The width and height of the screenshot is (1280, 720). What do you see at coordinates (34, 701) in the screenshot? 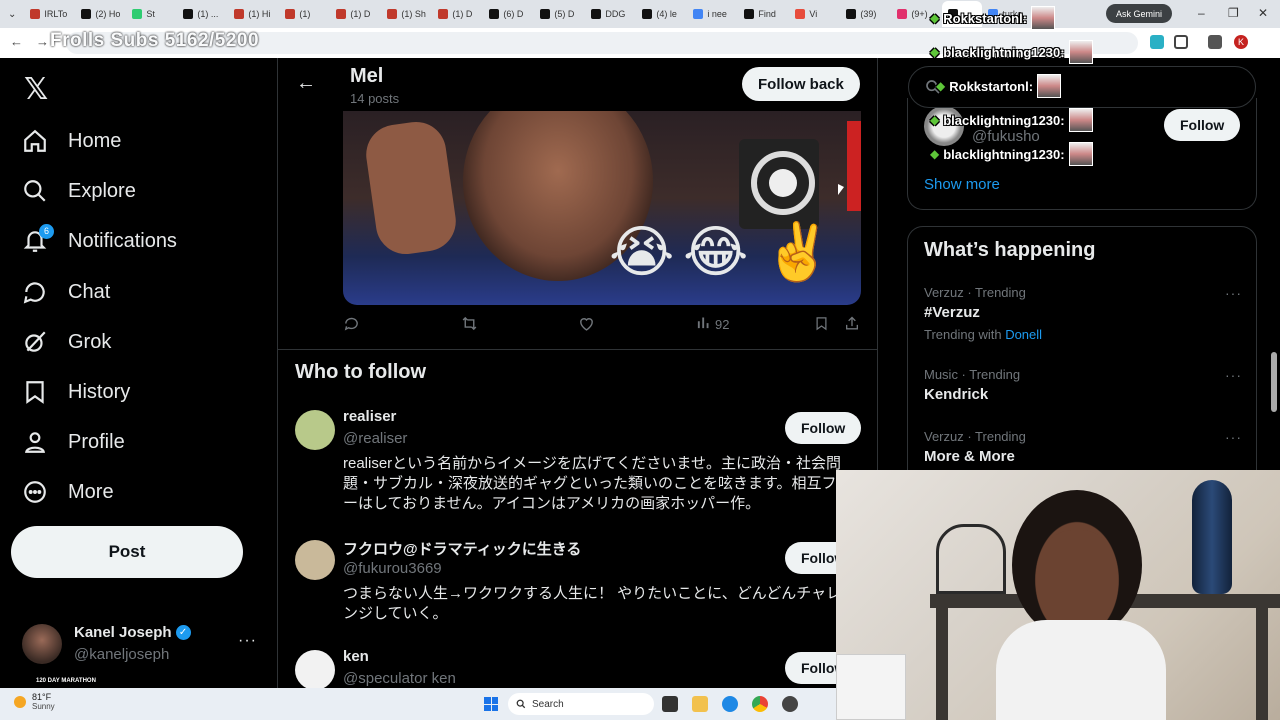
I see `weather-widget: 81°F Sunny` at bounding box center [34, 701].